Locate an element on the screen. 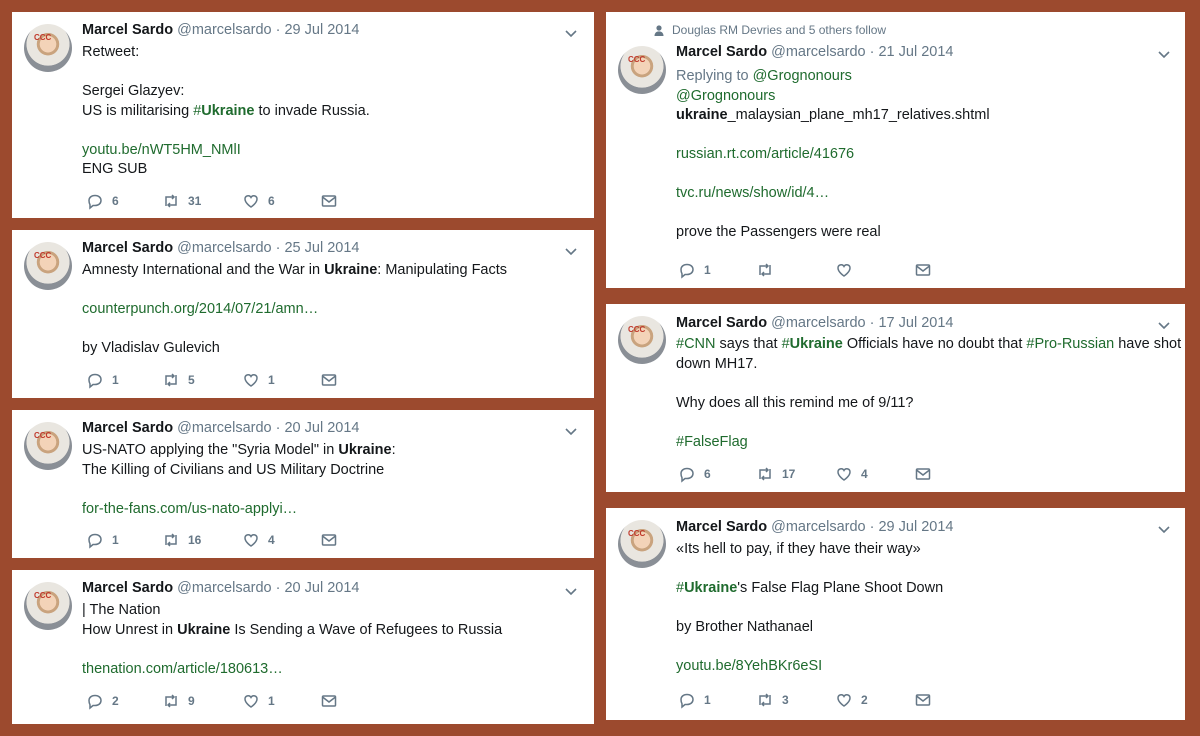 This screenshot has height=736, width=1200. url-link: youtu.be/nWT5HM_NMlI is located at coordinates (226, 151).